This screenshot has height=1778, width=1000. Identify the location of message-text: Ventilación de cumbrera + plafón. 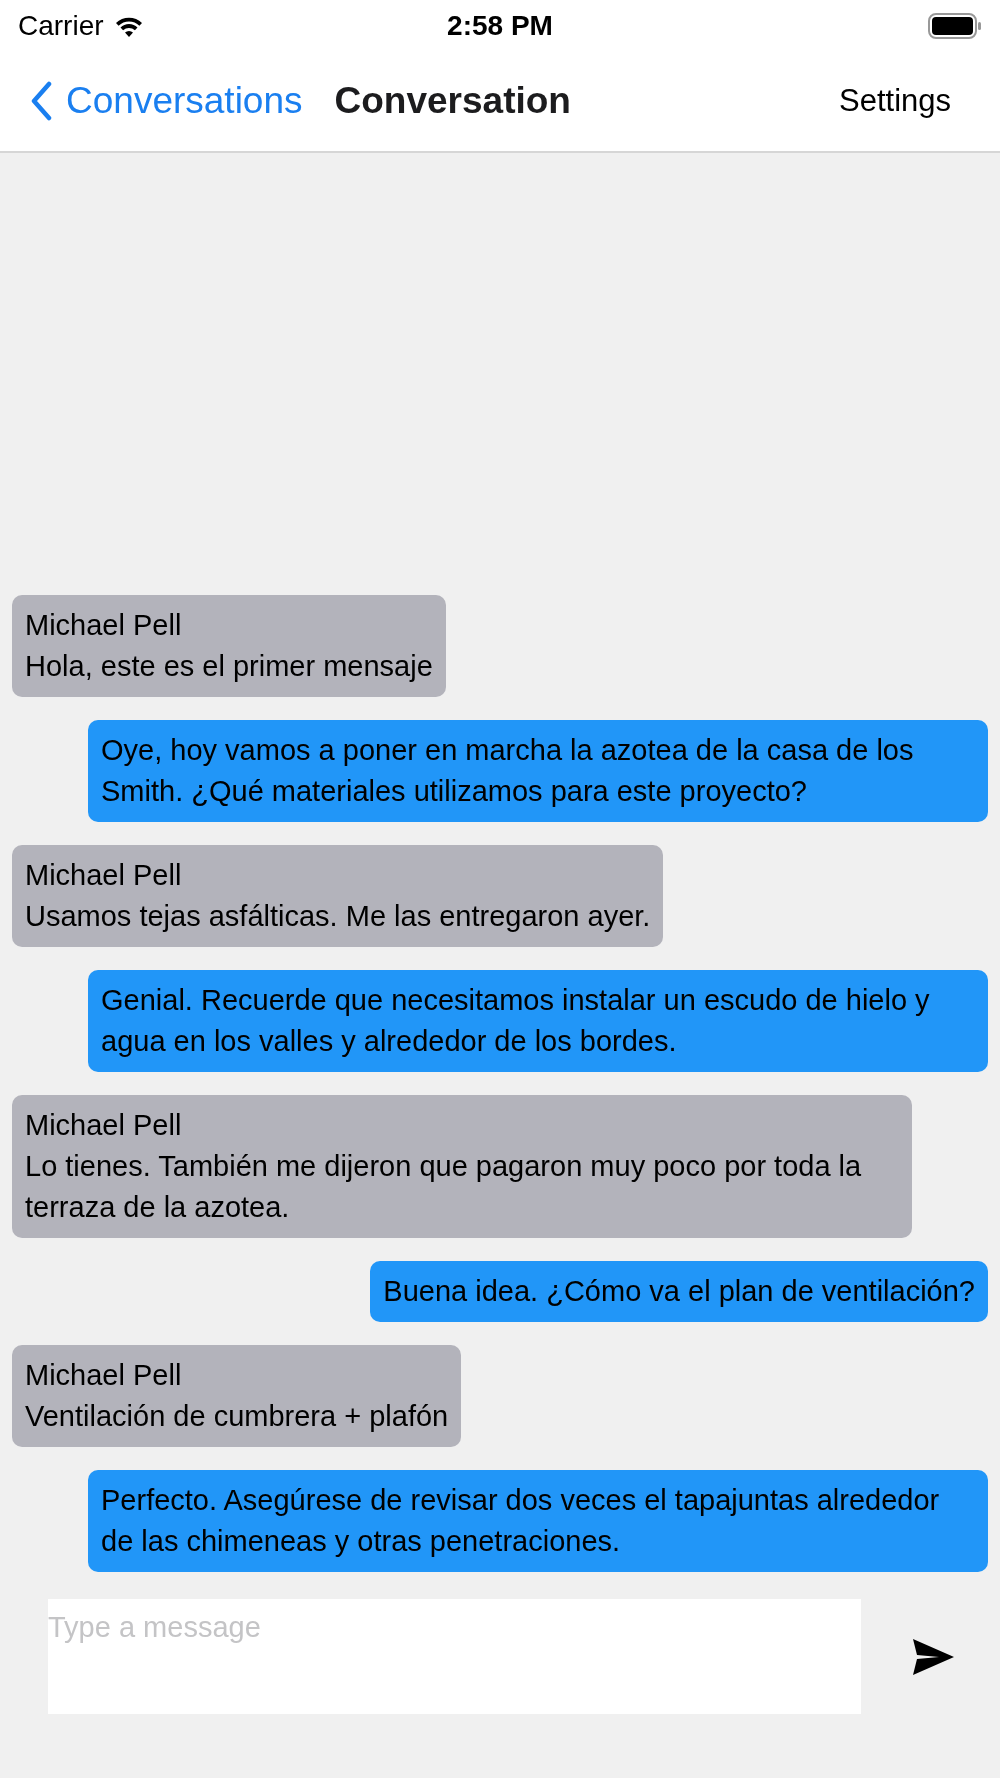
(237, 1416).